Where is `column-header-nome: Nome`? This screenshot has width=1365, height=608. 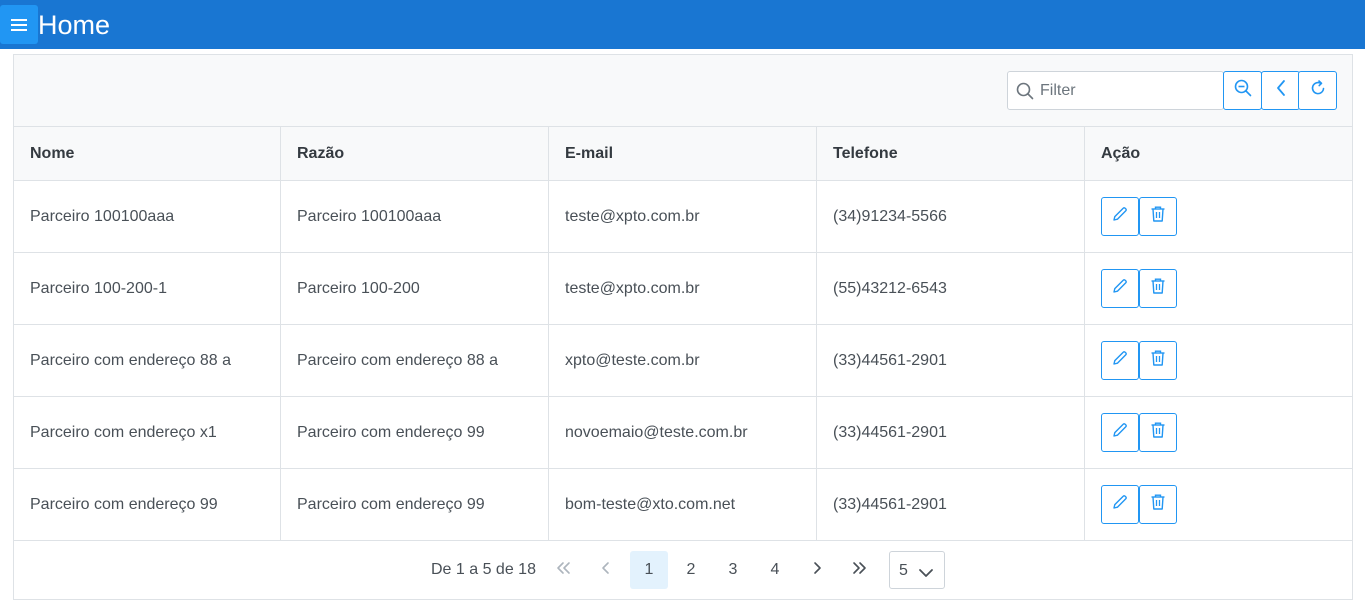 column-header-nome: Nome is located at coordinates (147, 153).